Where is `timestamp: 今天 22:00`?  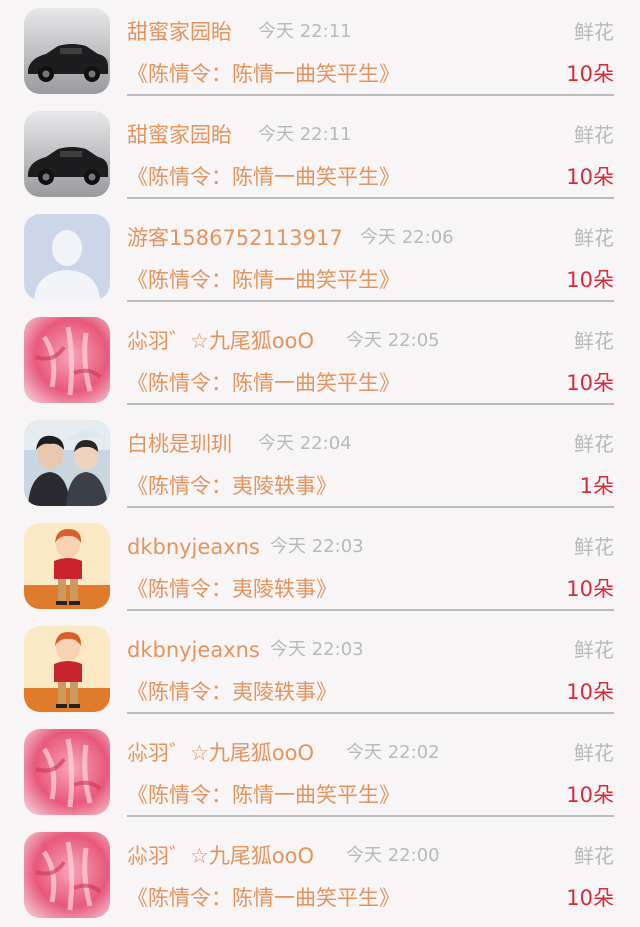
timestamp: 今天 22:00 is located at coordinates (393, 855).